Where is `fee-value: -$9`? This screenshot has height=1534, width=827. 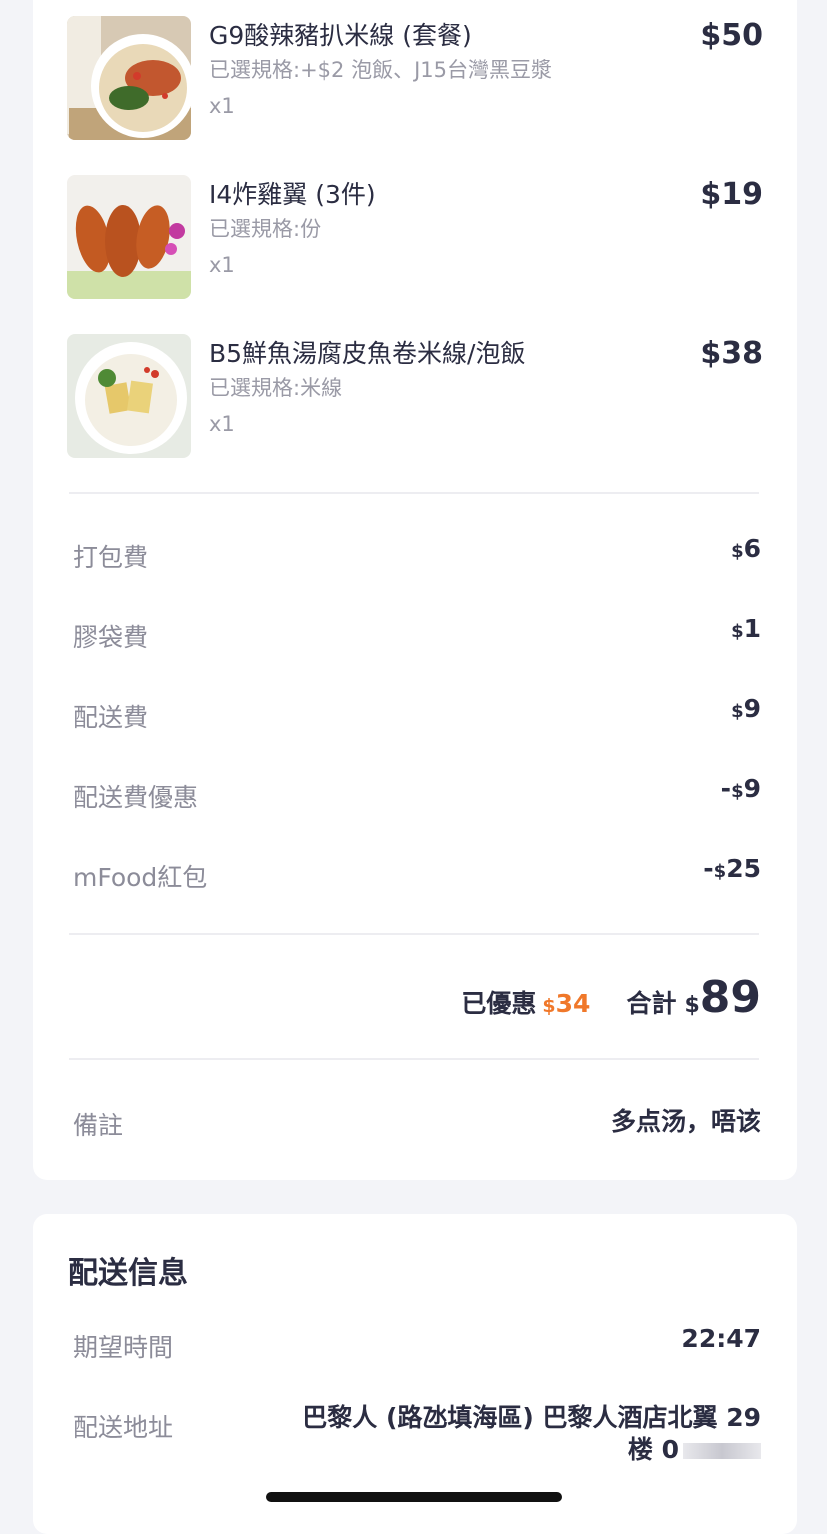
fee-value: -$9 is located at coordinates (740, 788).